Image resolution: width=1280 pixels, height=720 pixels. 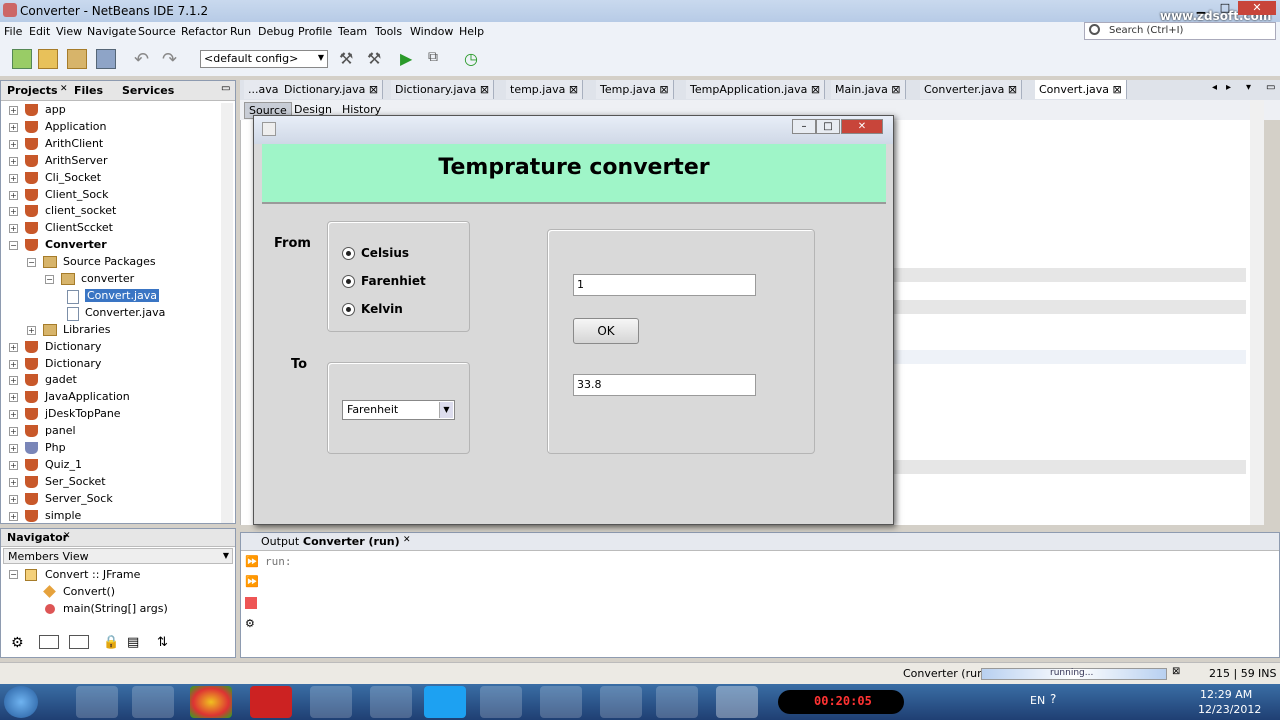 I want to click on sort-name-icon: ⇅, so click(x=162, y=642).